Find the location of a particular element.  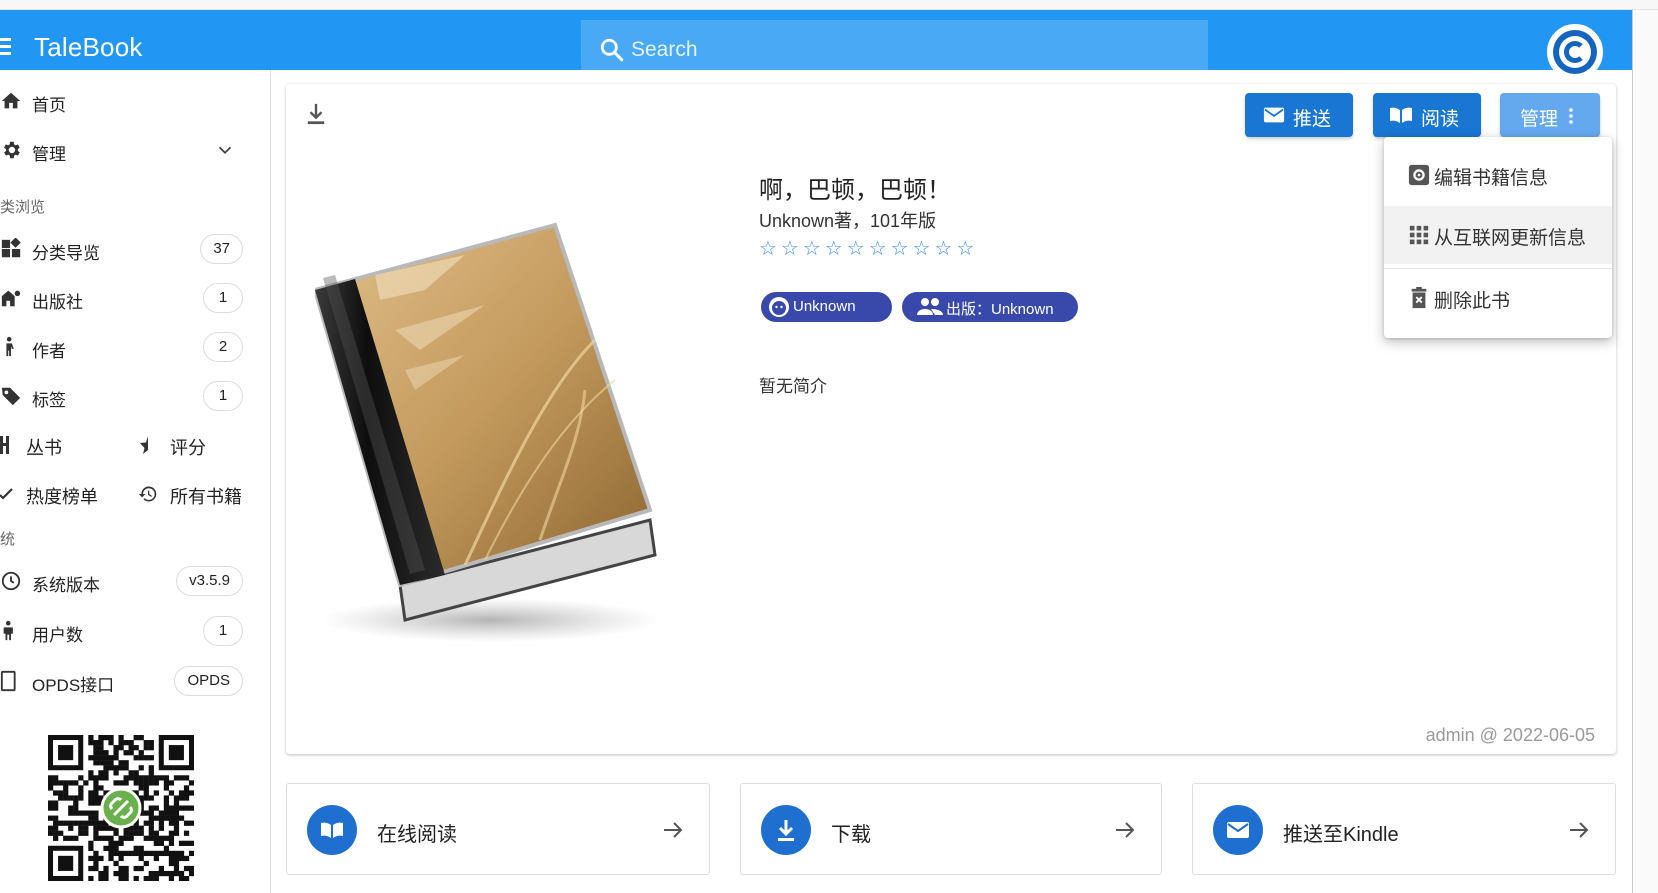

person-walking-icon is located at coordinates (10, 346).